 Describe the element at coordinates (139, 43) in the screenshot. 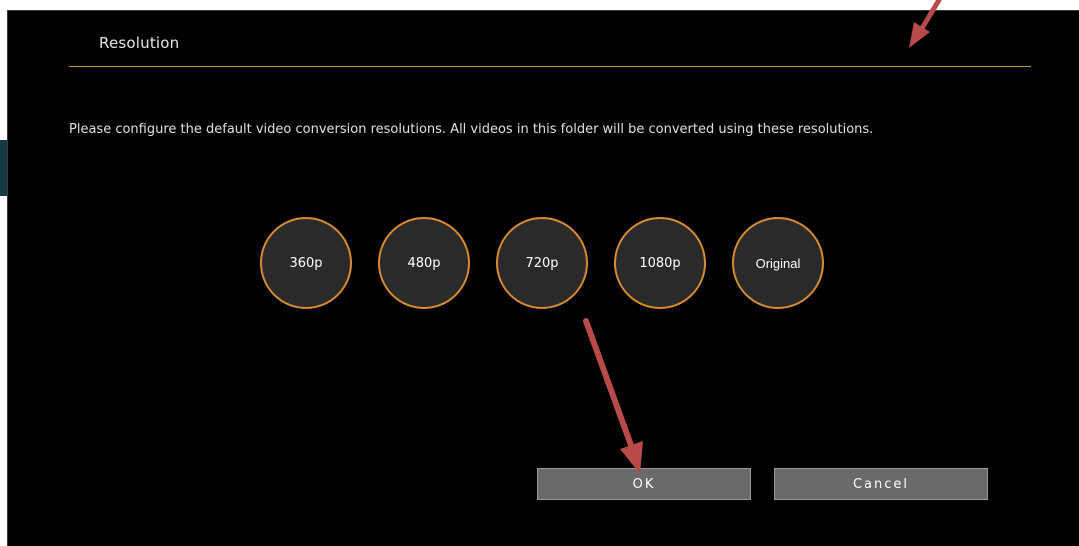

I see `dialog-title: Resolution` at that location.